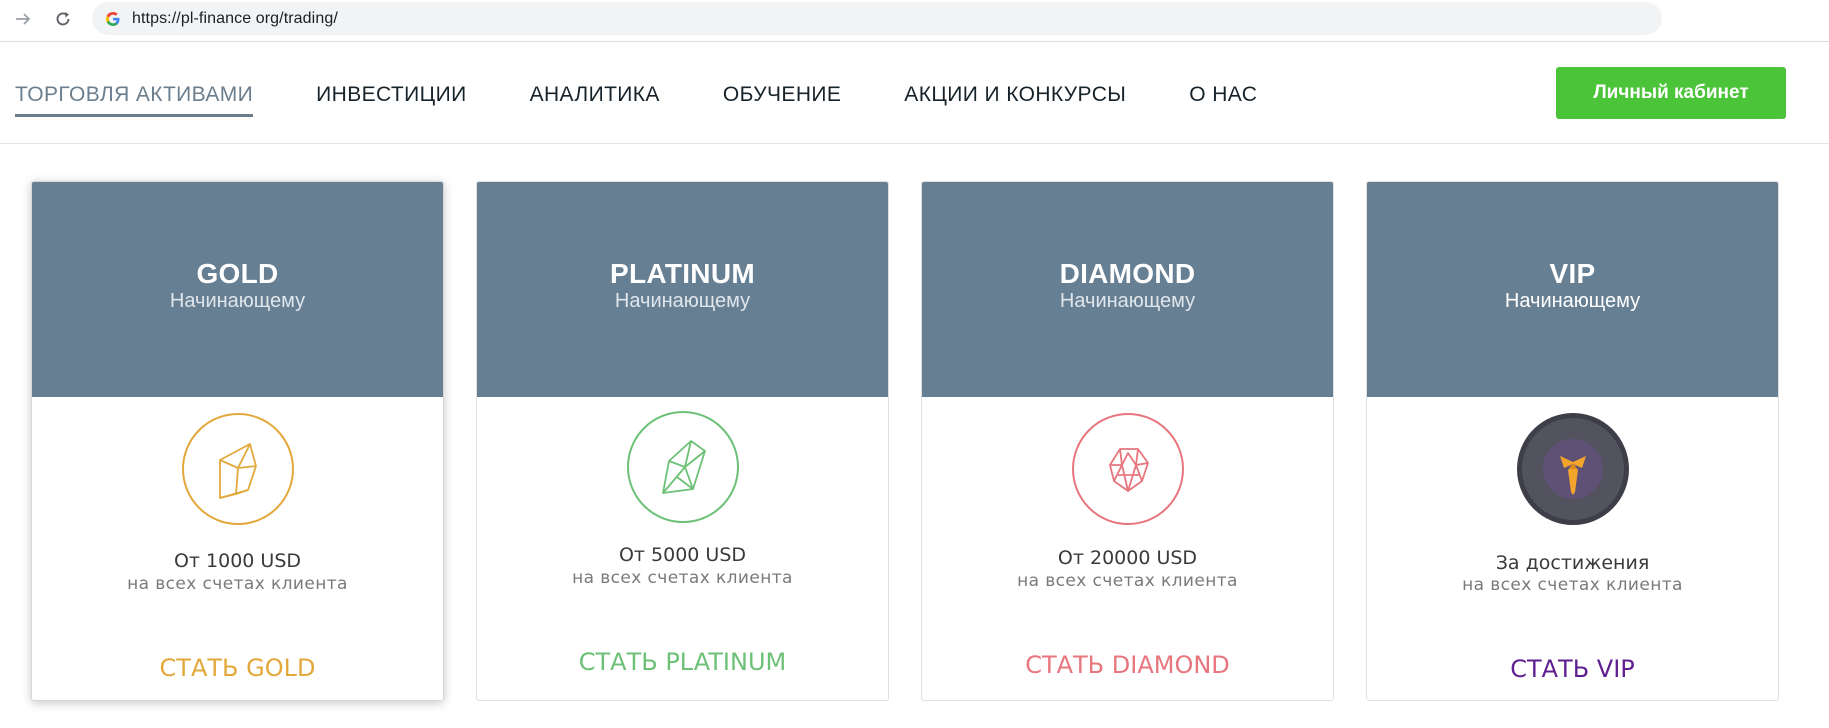 The height and width of the screenshot is (728, 1829). I want to click on card-title: PLATINUM, so click(682, 273).